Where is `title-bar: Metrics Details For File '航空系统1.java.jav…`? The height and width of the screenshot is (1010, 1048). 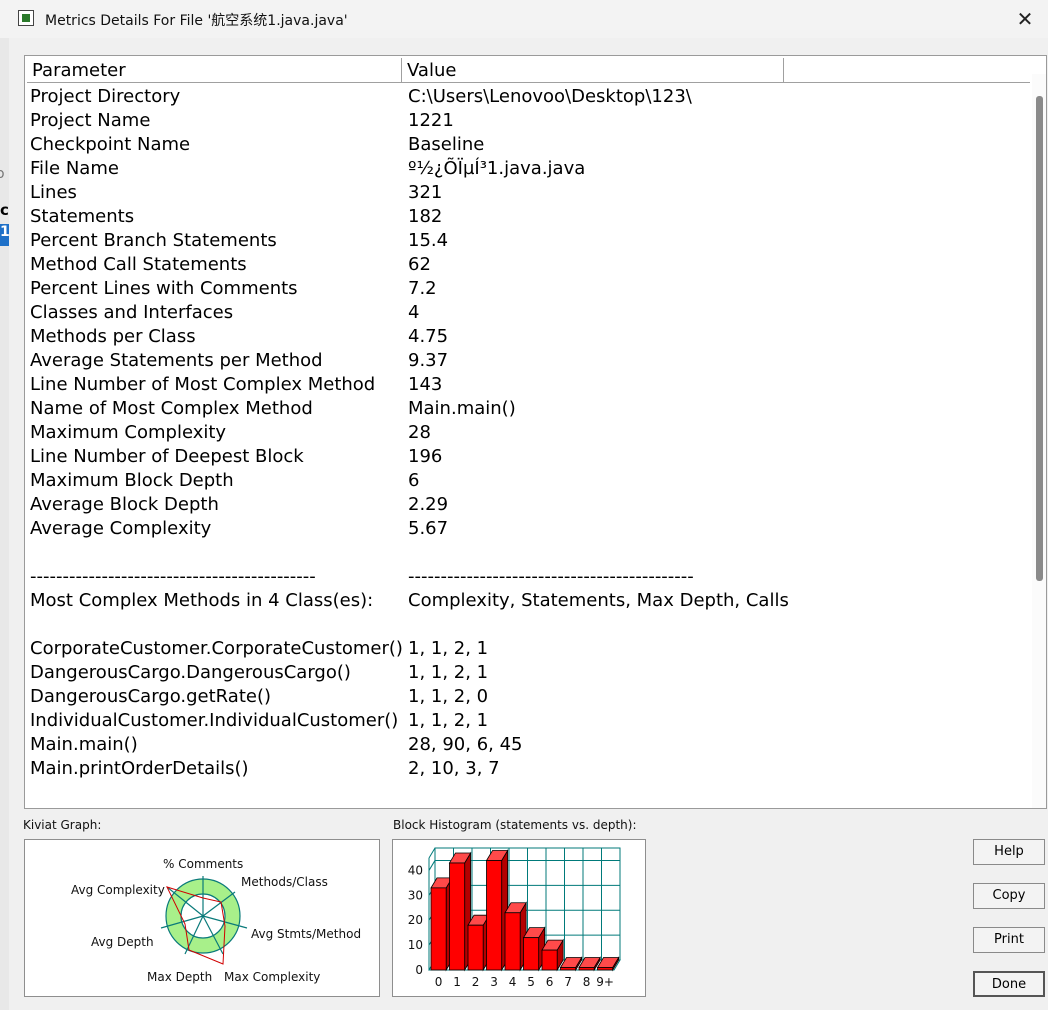 title-bar: Metrics Details For File '航空系统1.java.jav… is located at coordinates (524, 19).